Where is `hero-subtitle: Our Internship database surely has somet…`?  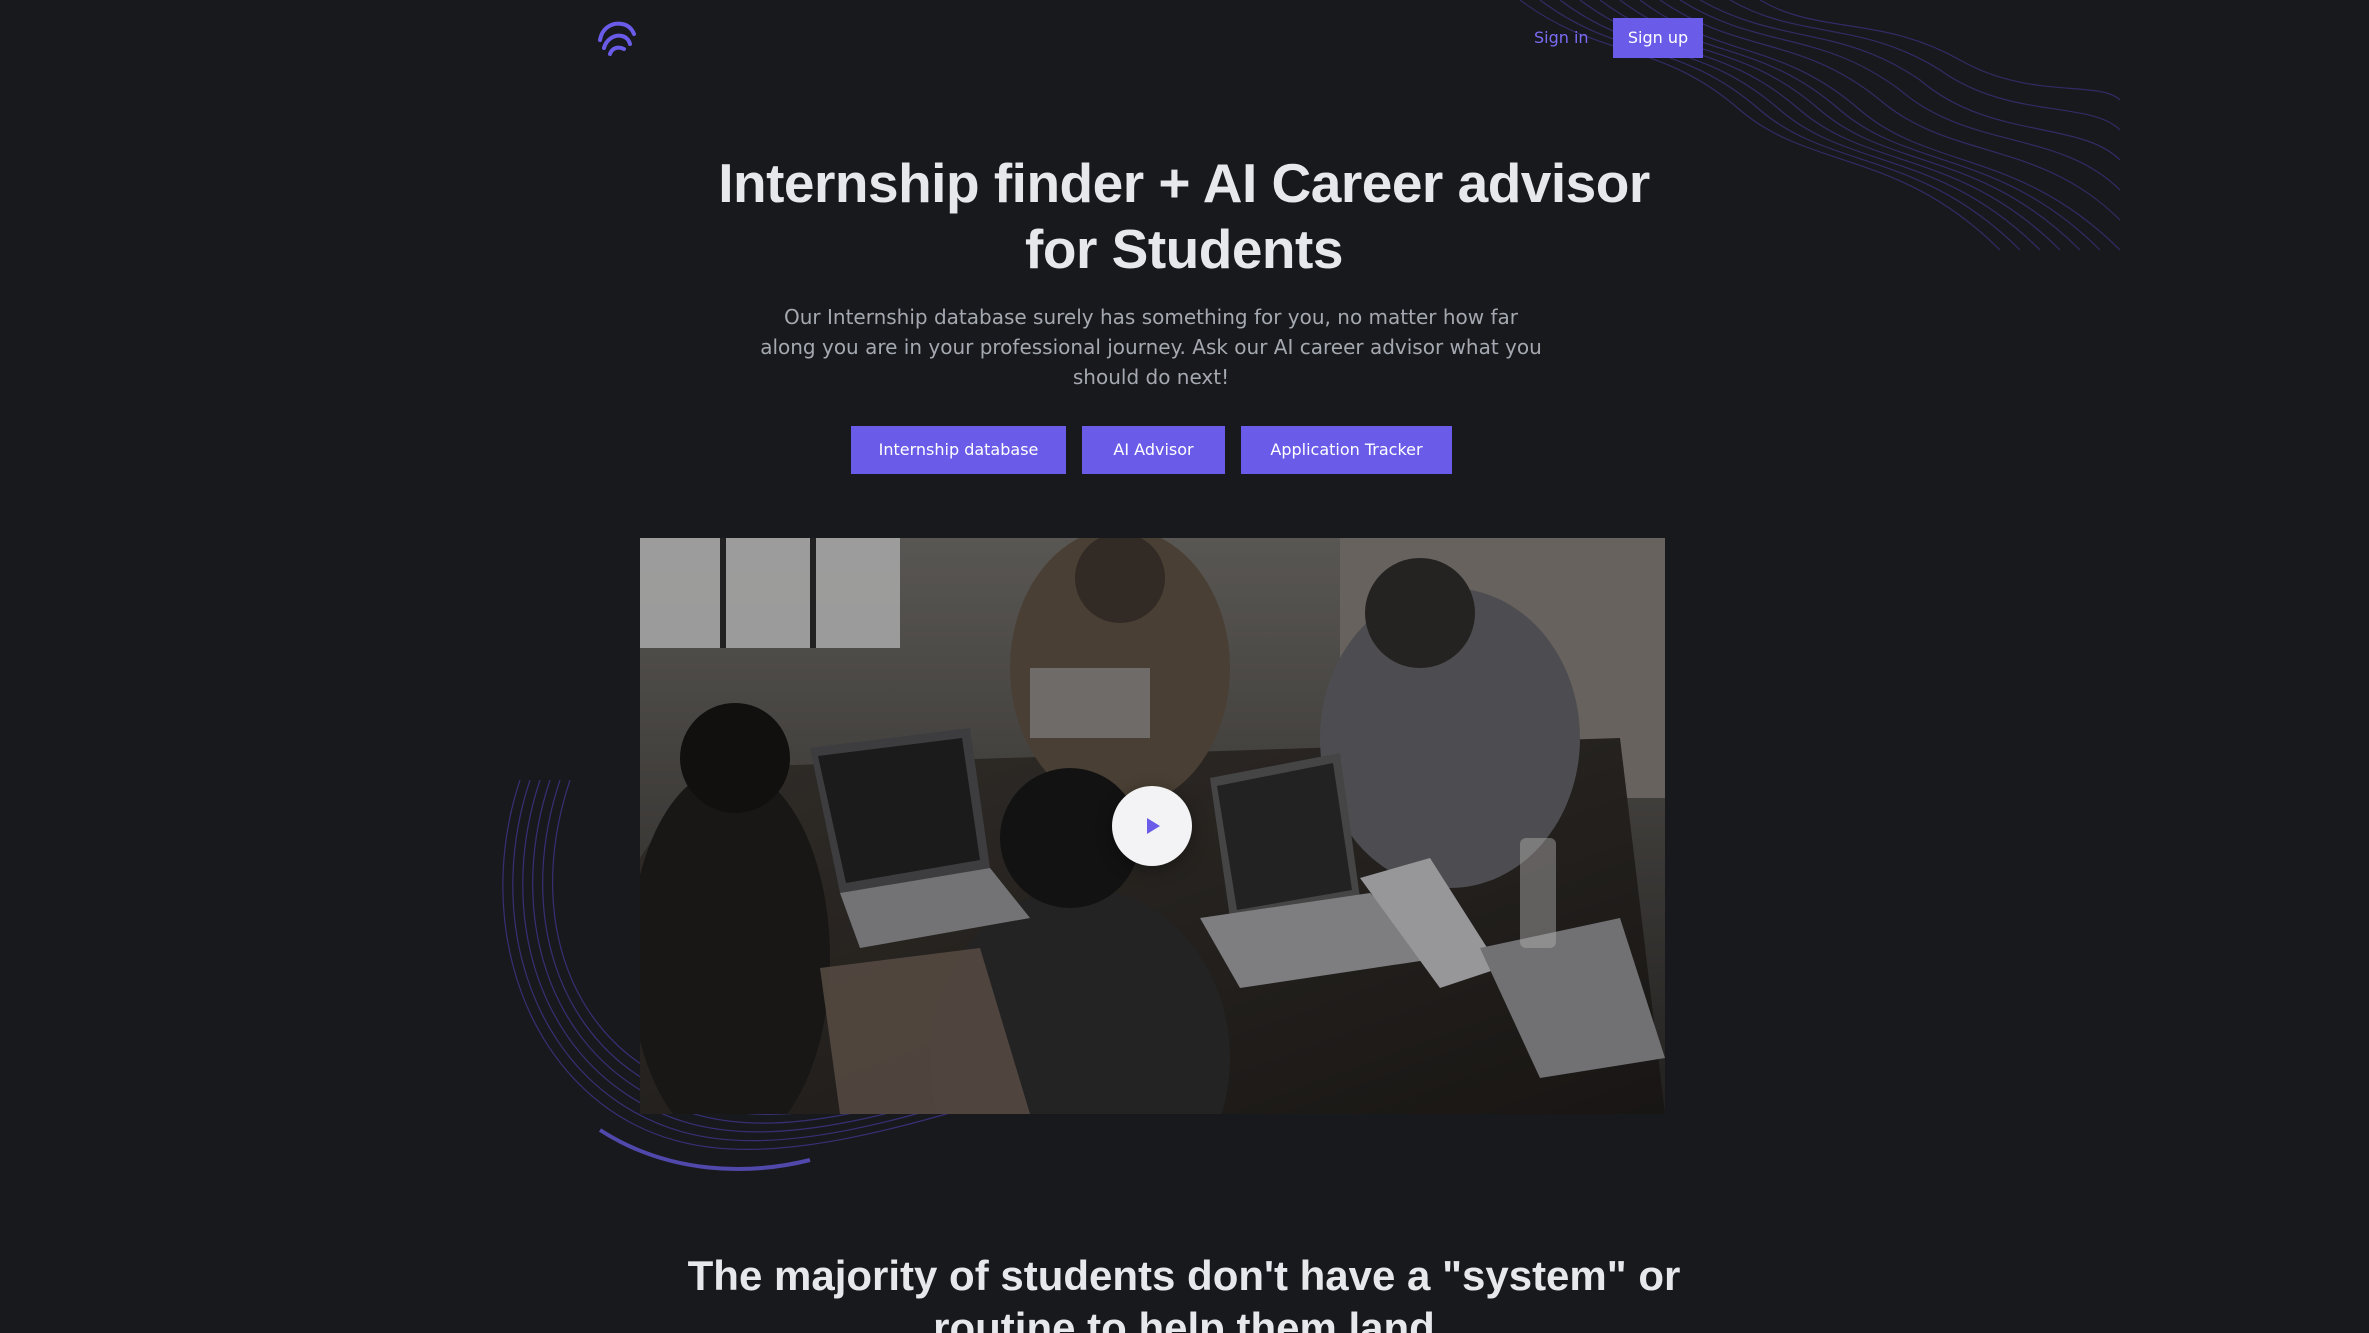
hero-subtitle: Our Internship database surely has somet… is located at coordinates (1151, 347).